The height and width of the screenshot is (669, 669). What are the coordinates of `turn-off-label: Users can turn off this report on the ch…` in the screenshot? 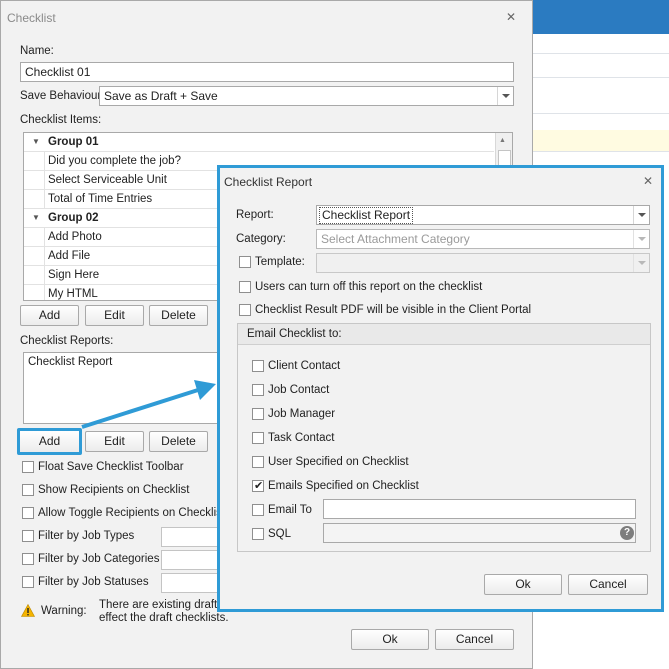 It's located at (369, 287).